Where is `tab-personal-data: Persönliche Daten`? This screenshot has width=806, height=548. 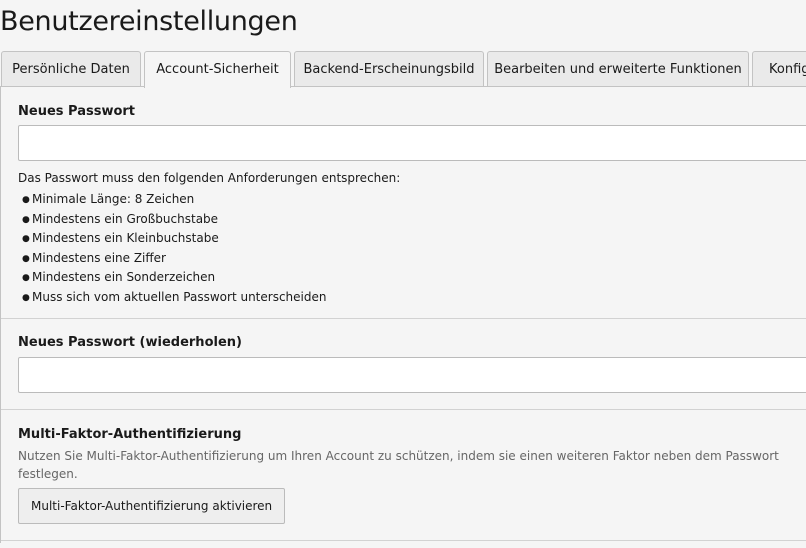 tab-personal-data: Persönliche Daten is located at coordinates (71, 68).